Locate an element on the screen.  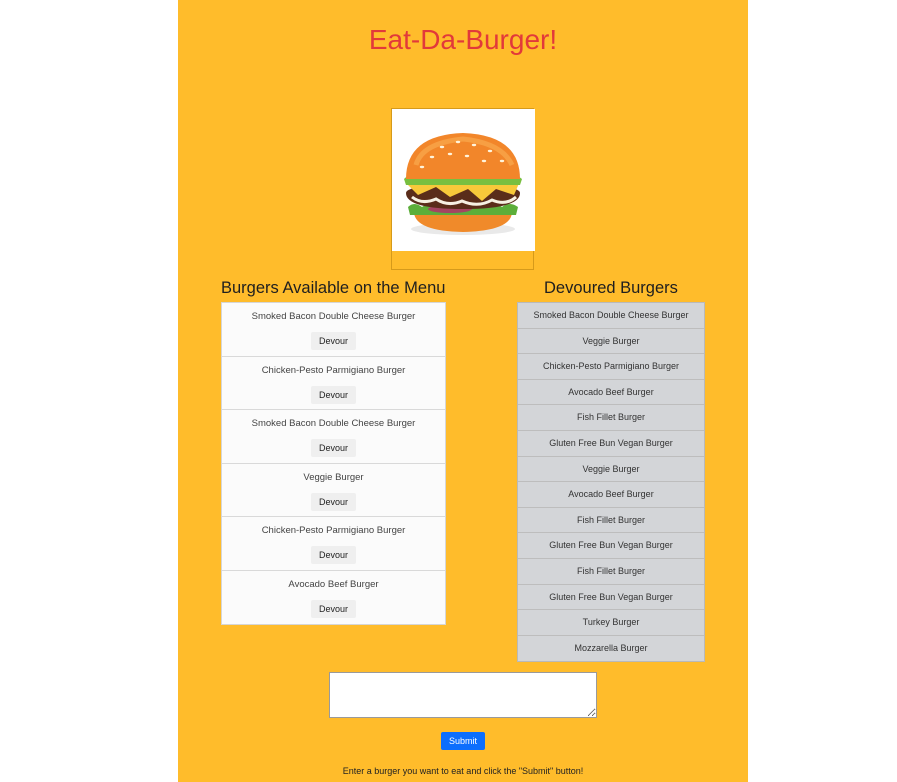
burger-image-card is located at coordinates (463, 189).